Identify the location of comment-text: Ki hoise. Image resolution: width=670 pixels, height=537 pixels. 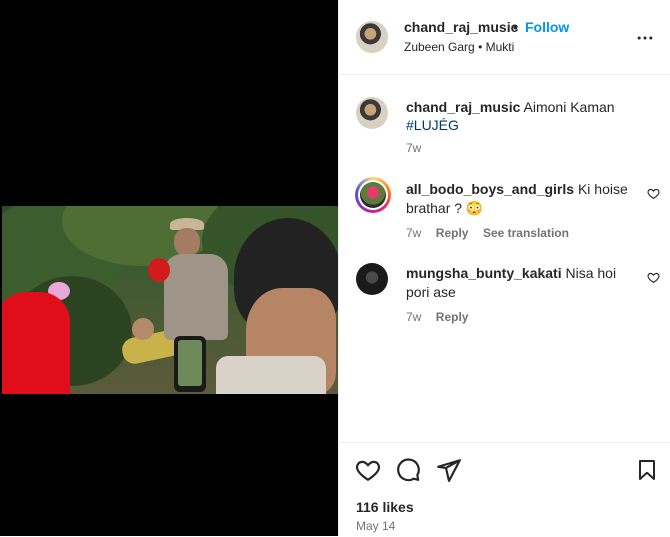
(602, 189).